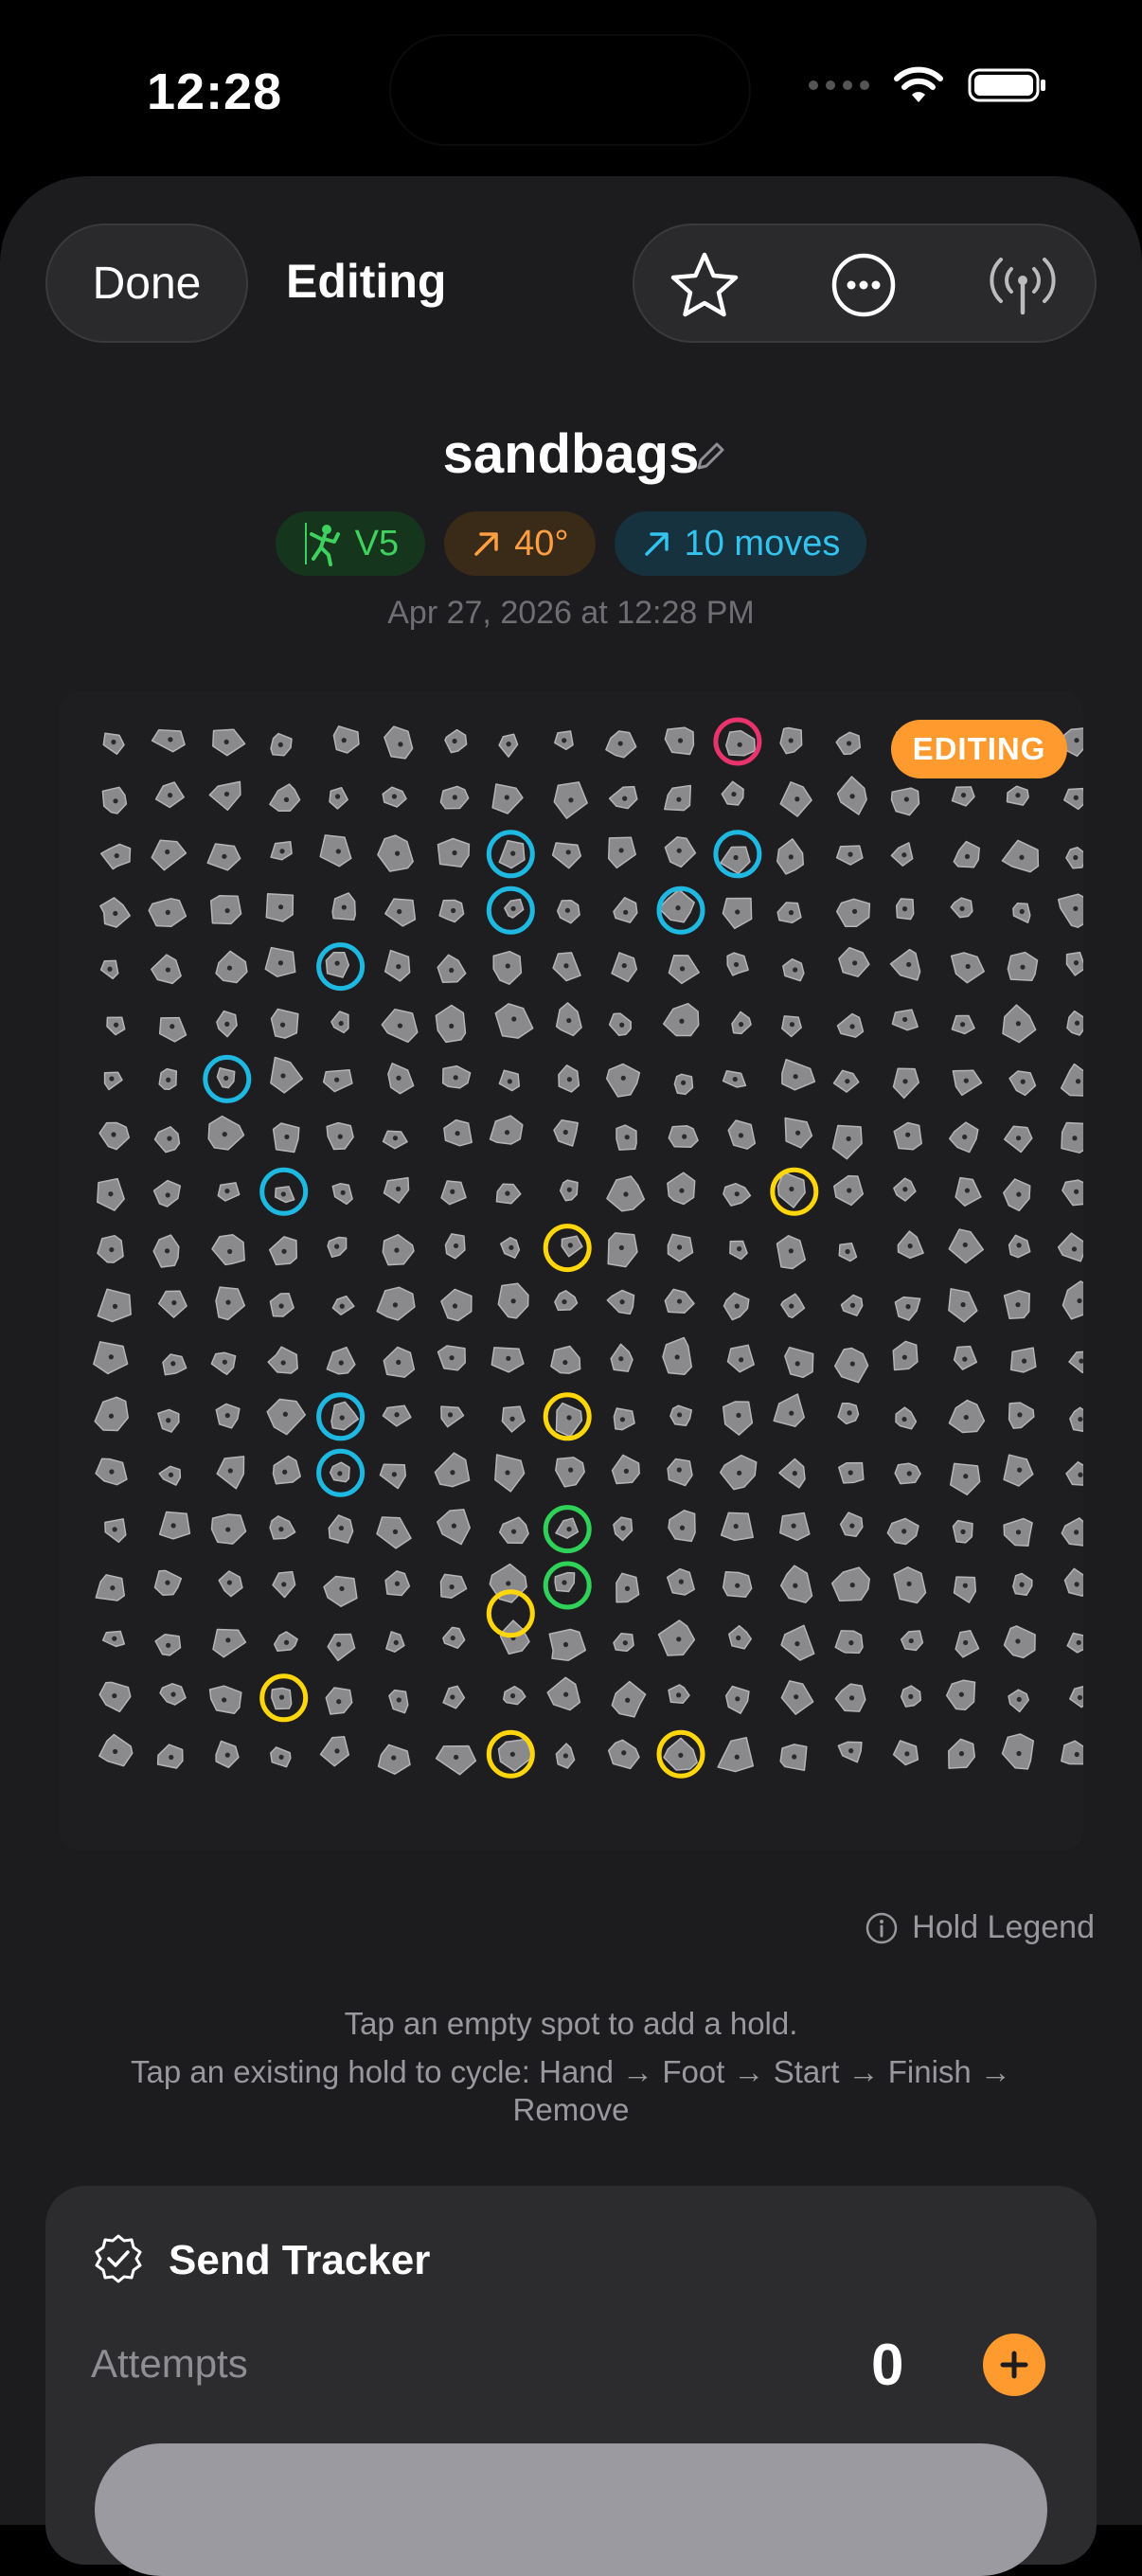 Image resolution: width=1142 pixels, height=2576 pixels. What do you see at coordinates (350, 543) in the screenshot?
I see `grade-chip: V5` at bounding box center [350, 543].